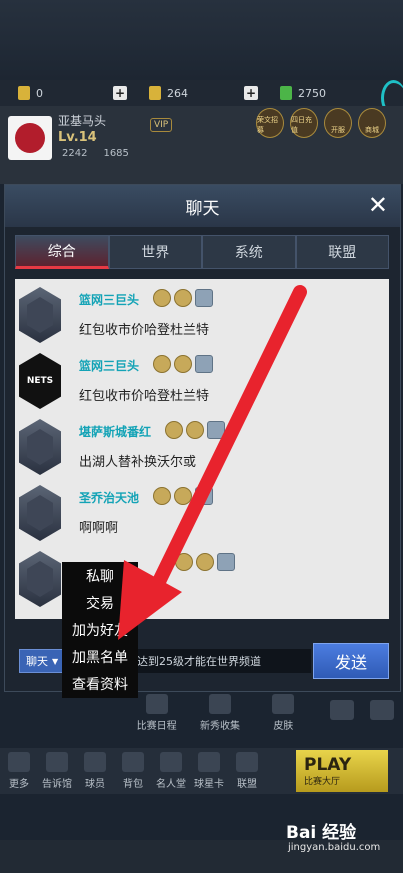 The image size is (403, 873). I want to click on nav-hof: 名人堂, so click(171, 771).